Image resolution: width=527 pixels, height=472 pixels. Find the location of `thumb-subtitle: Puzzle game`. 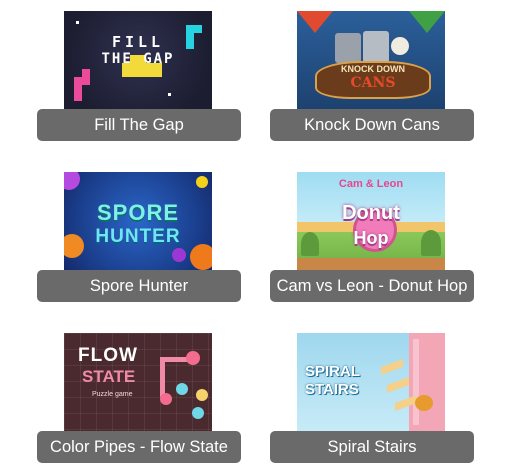

thumb-subtitle: Puzzle game is located at coordinates (112, 394).